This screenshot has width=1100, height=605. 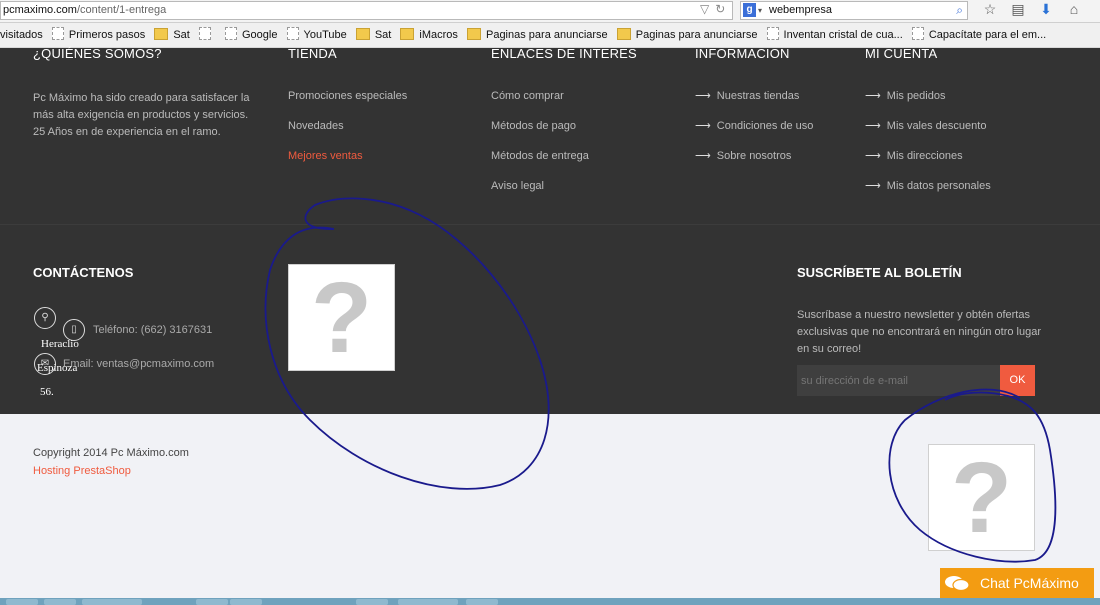 I want to click on bookmark-item: Google, so click(x=251, y=35).